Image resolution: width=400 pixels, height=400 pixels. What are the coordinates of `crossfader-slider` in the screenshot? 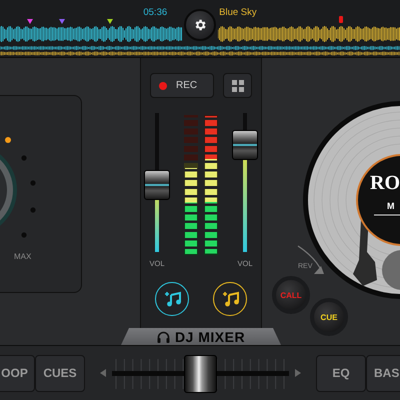 It's located at (200, 373).